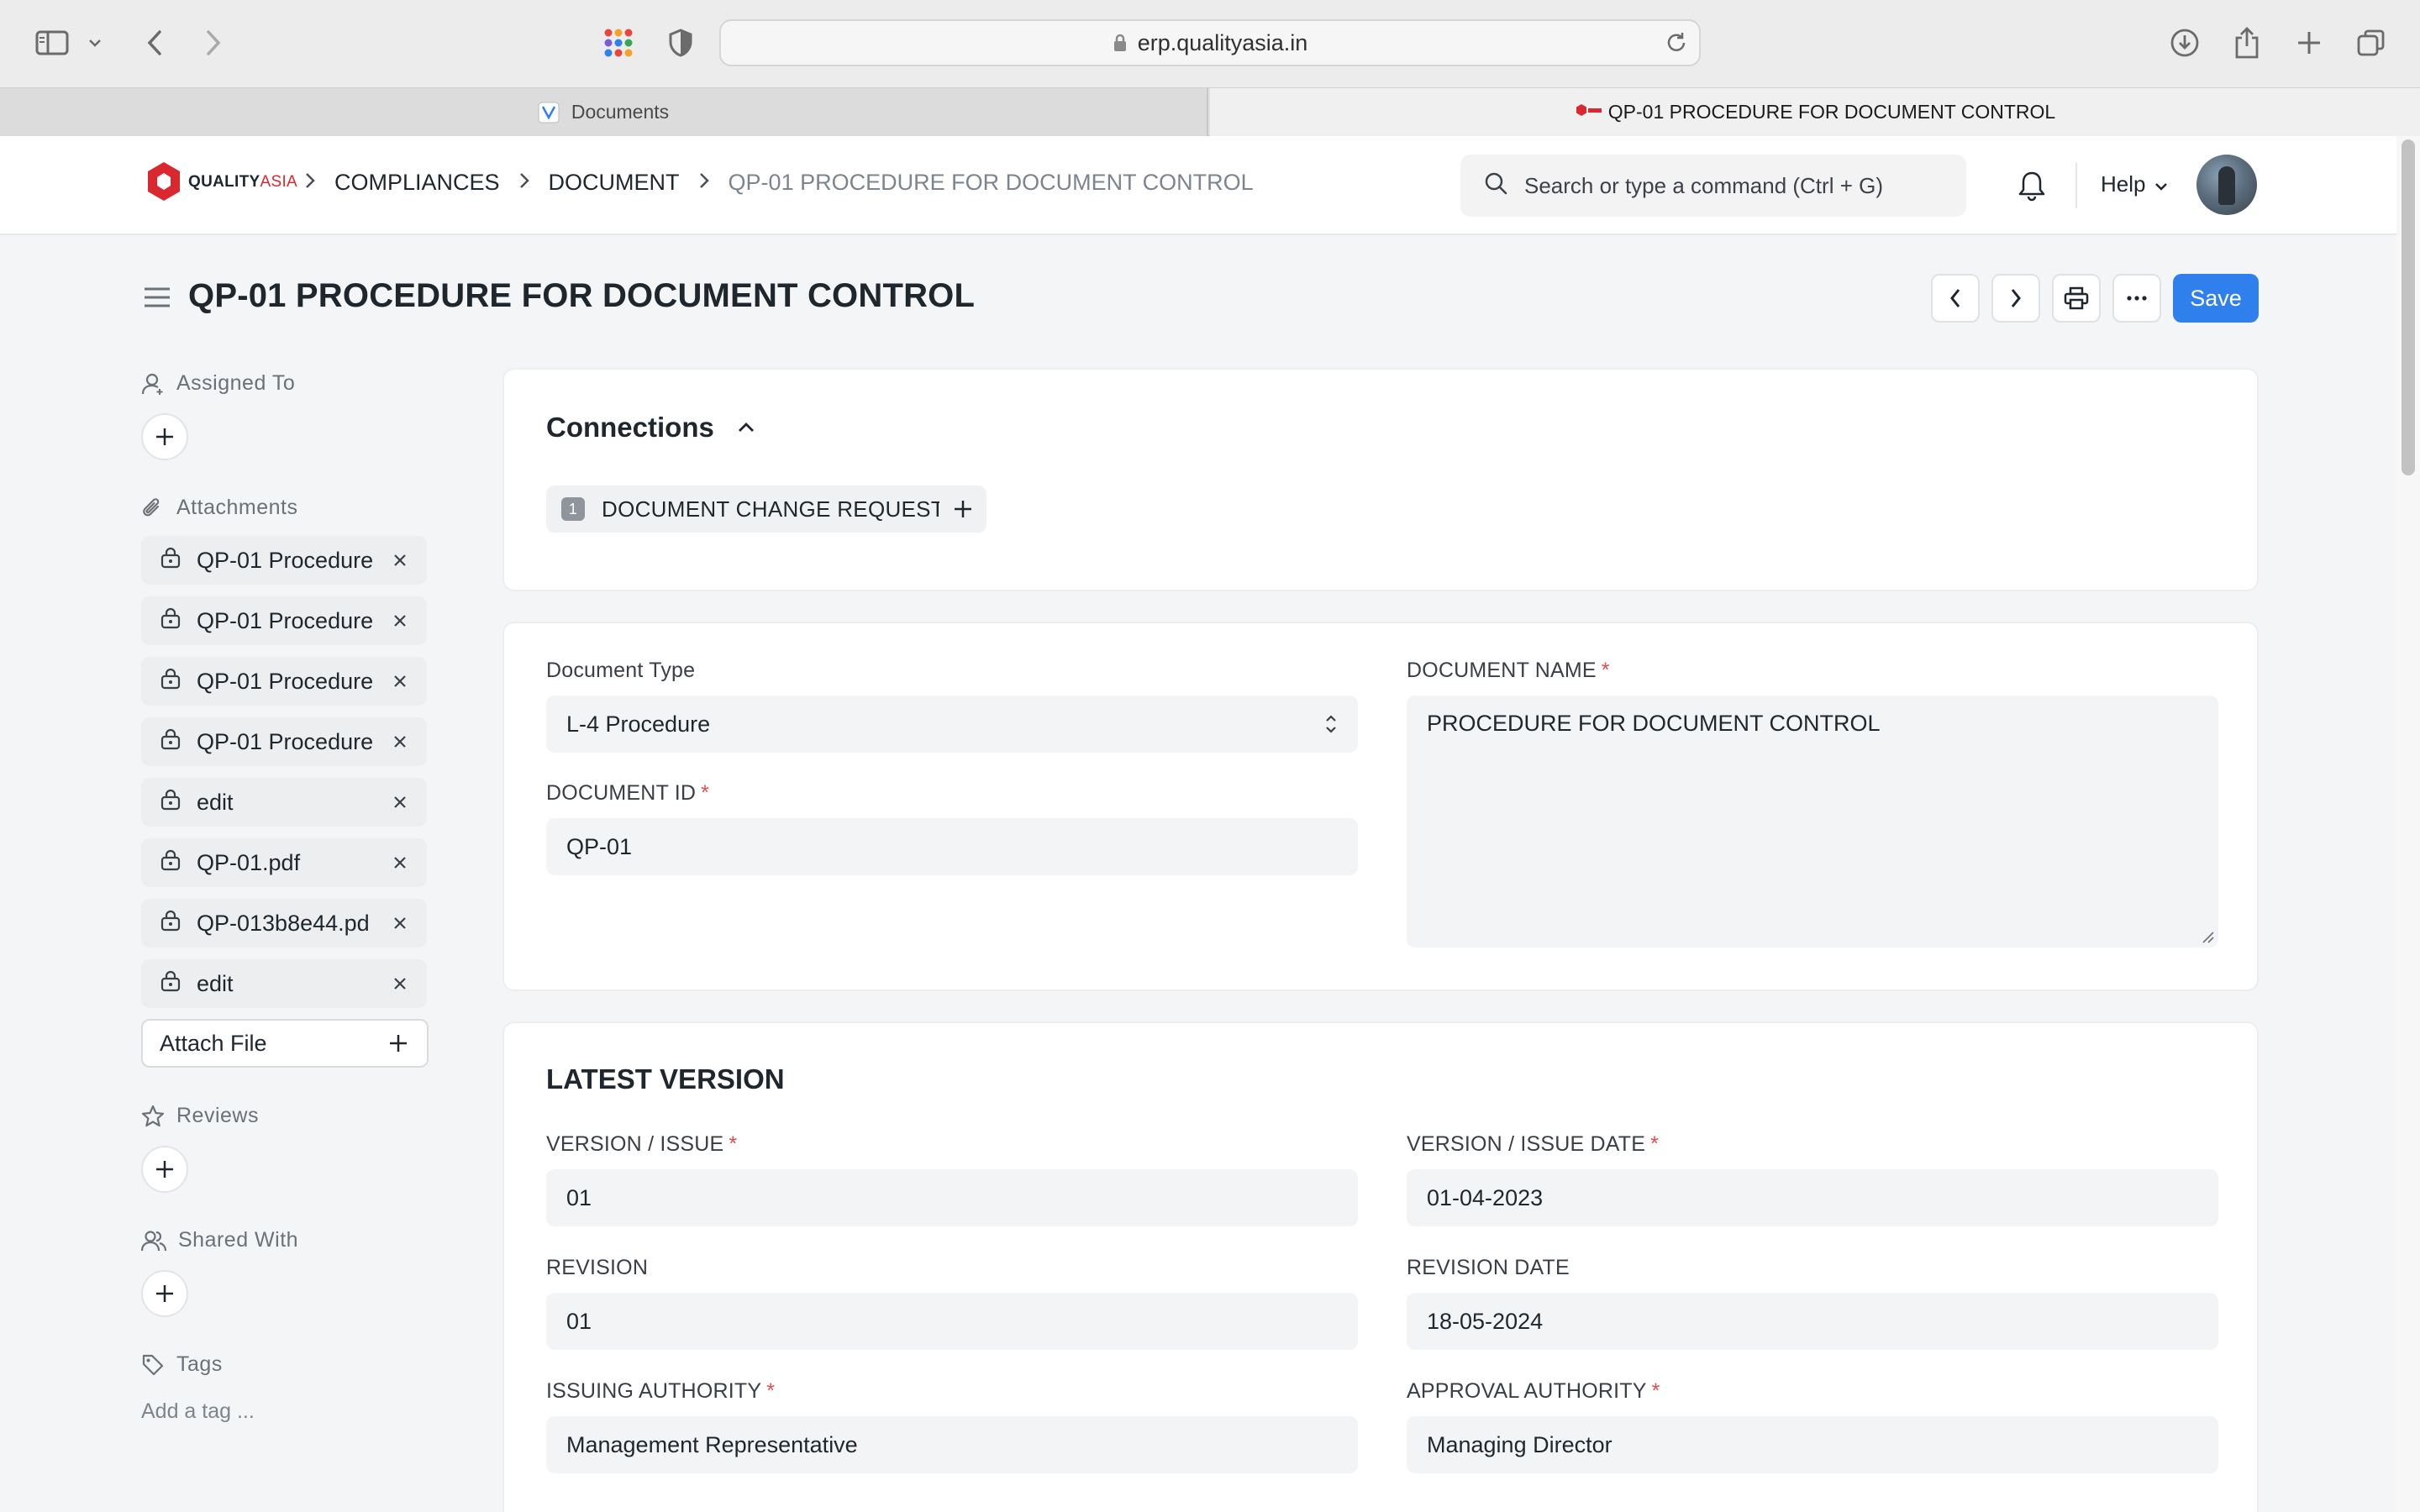 The height and width of the screenshot is (1512, 2420). Describe the element at coordinates (417, 183) in the screenshot. I see `breadcrumb-compliances: COMPLIANCES` at that location.